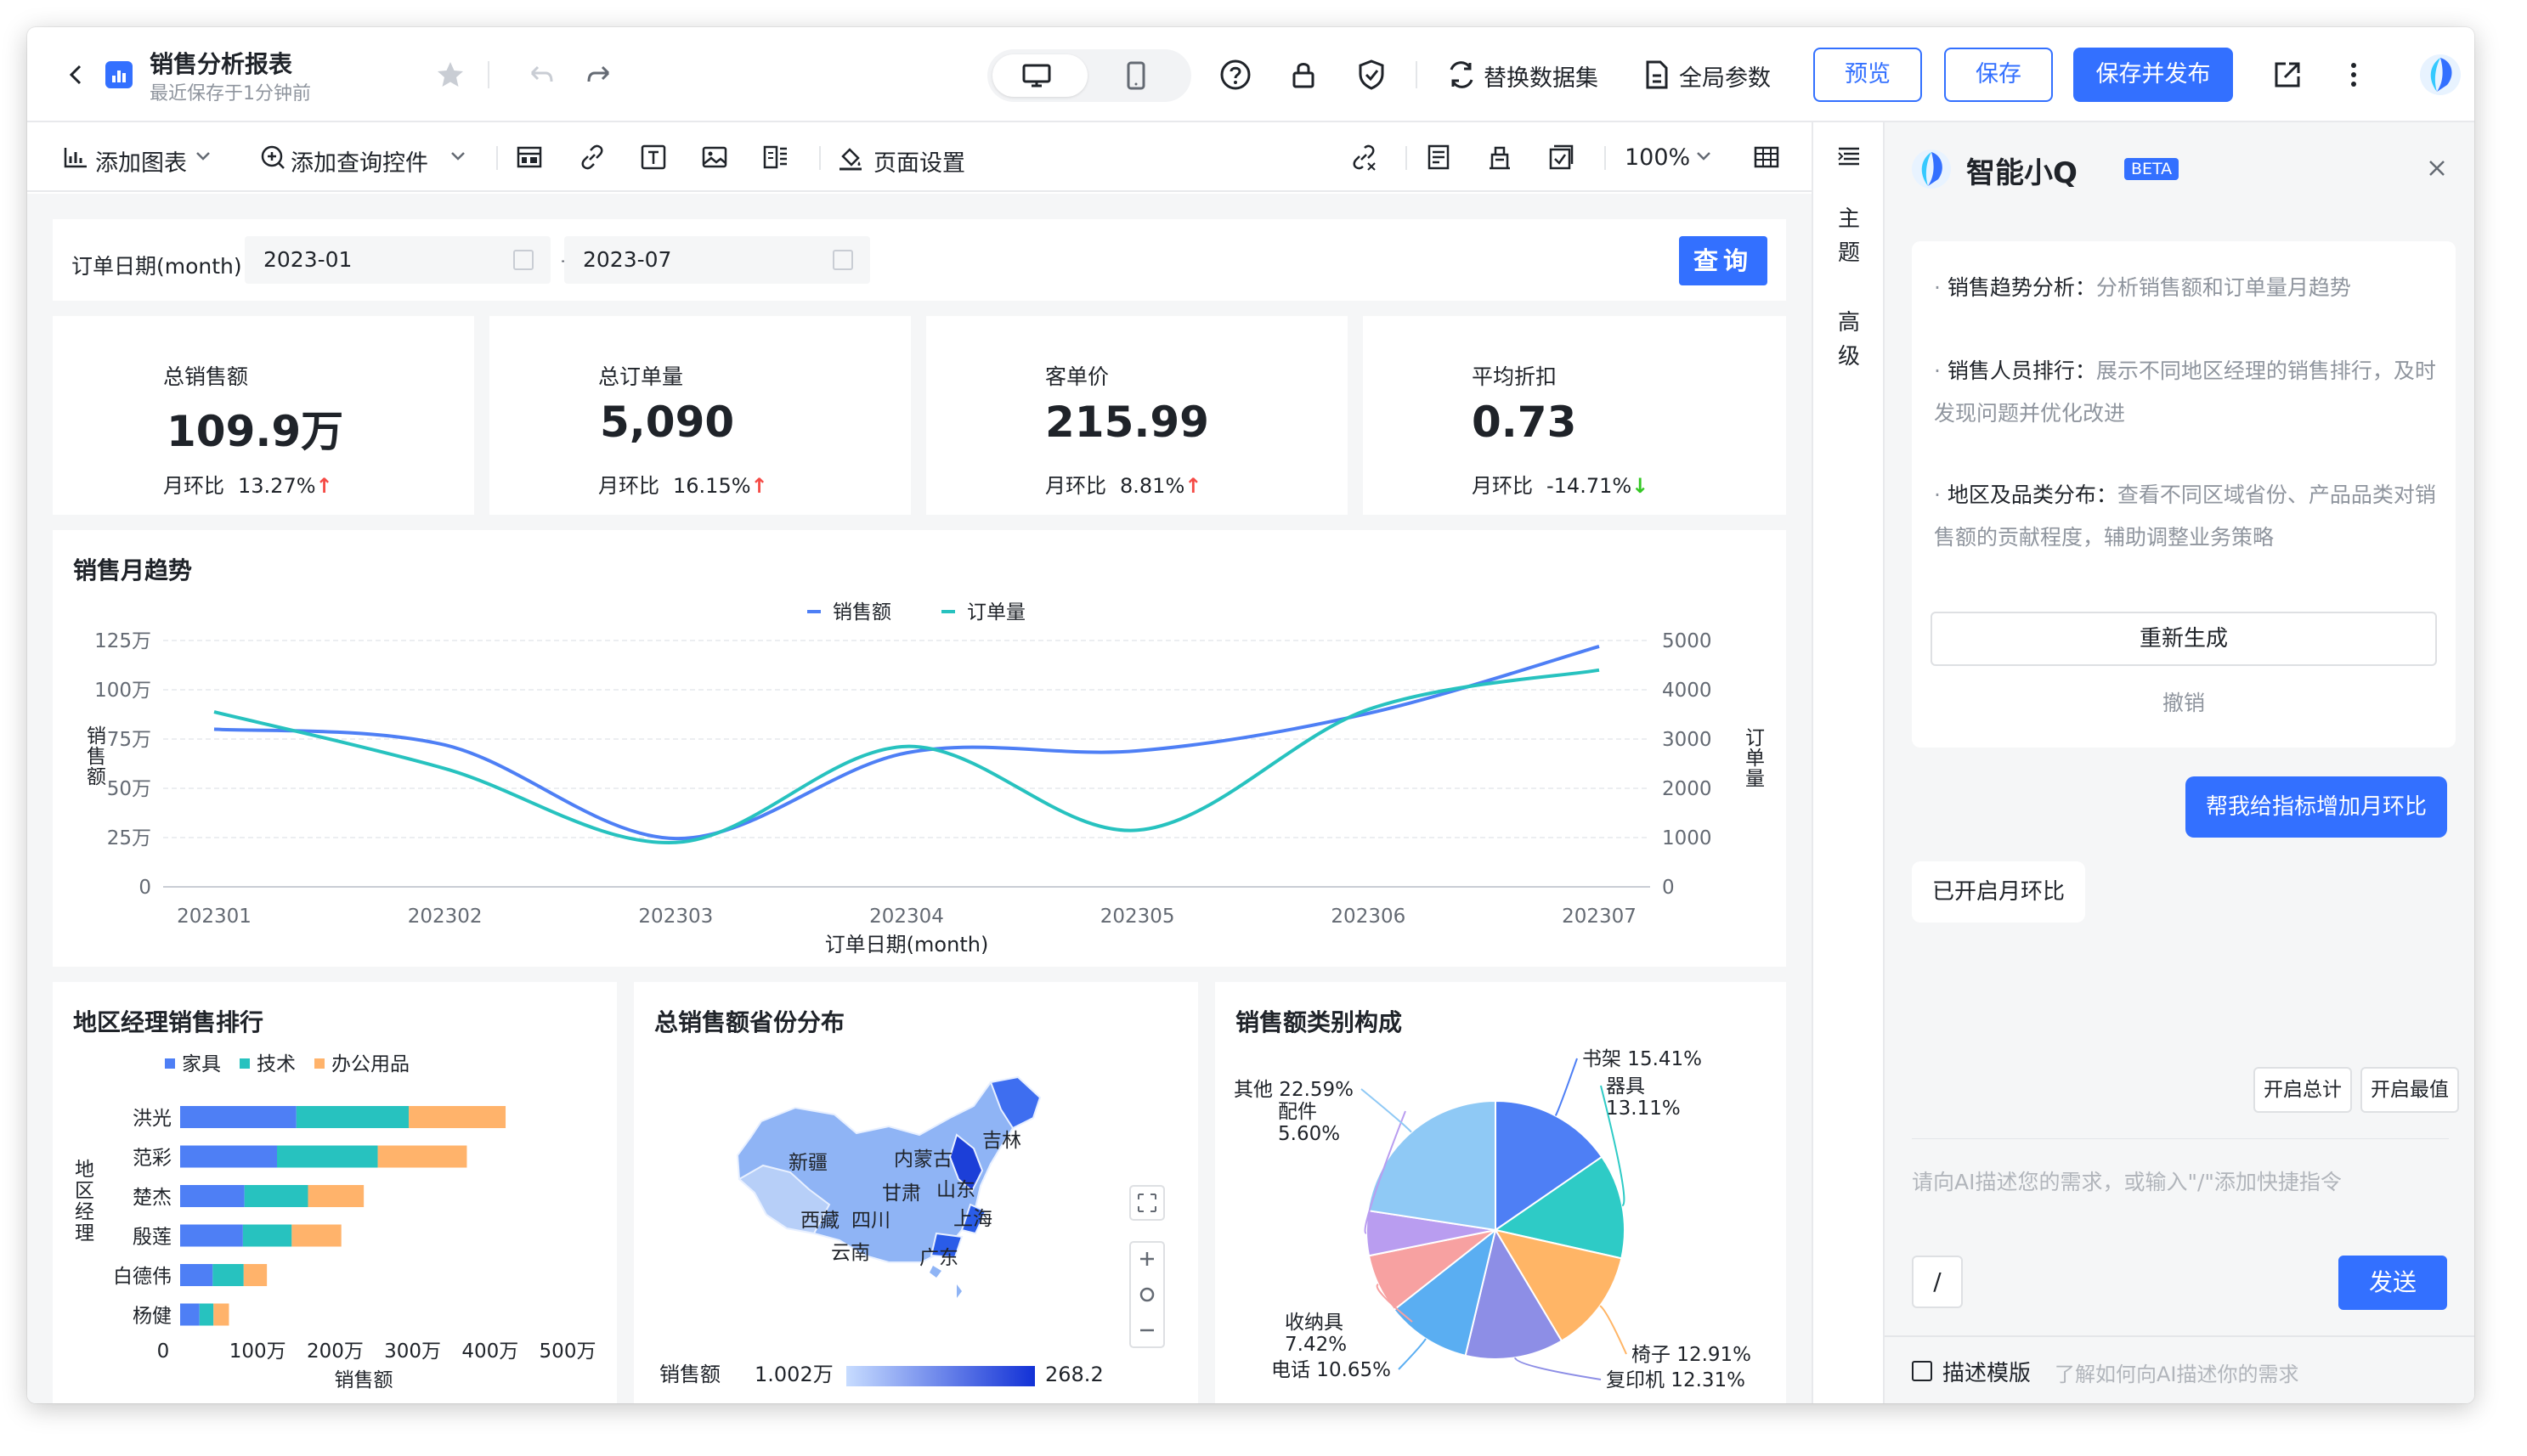  Describe the element at coordinates (1937, 1282) in the screenshot. I see `slash-command-button: /` at that location.